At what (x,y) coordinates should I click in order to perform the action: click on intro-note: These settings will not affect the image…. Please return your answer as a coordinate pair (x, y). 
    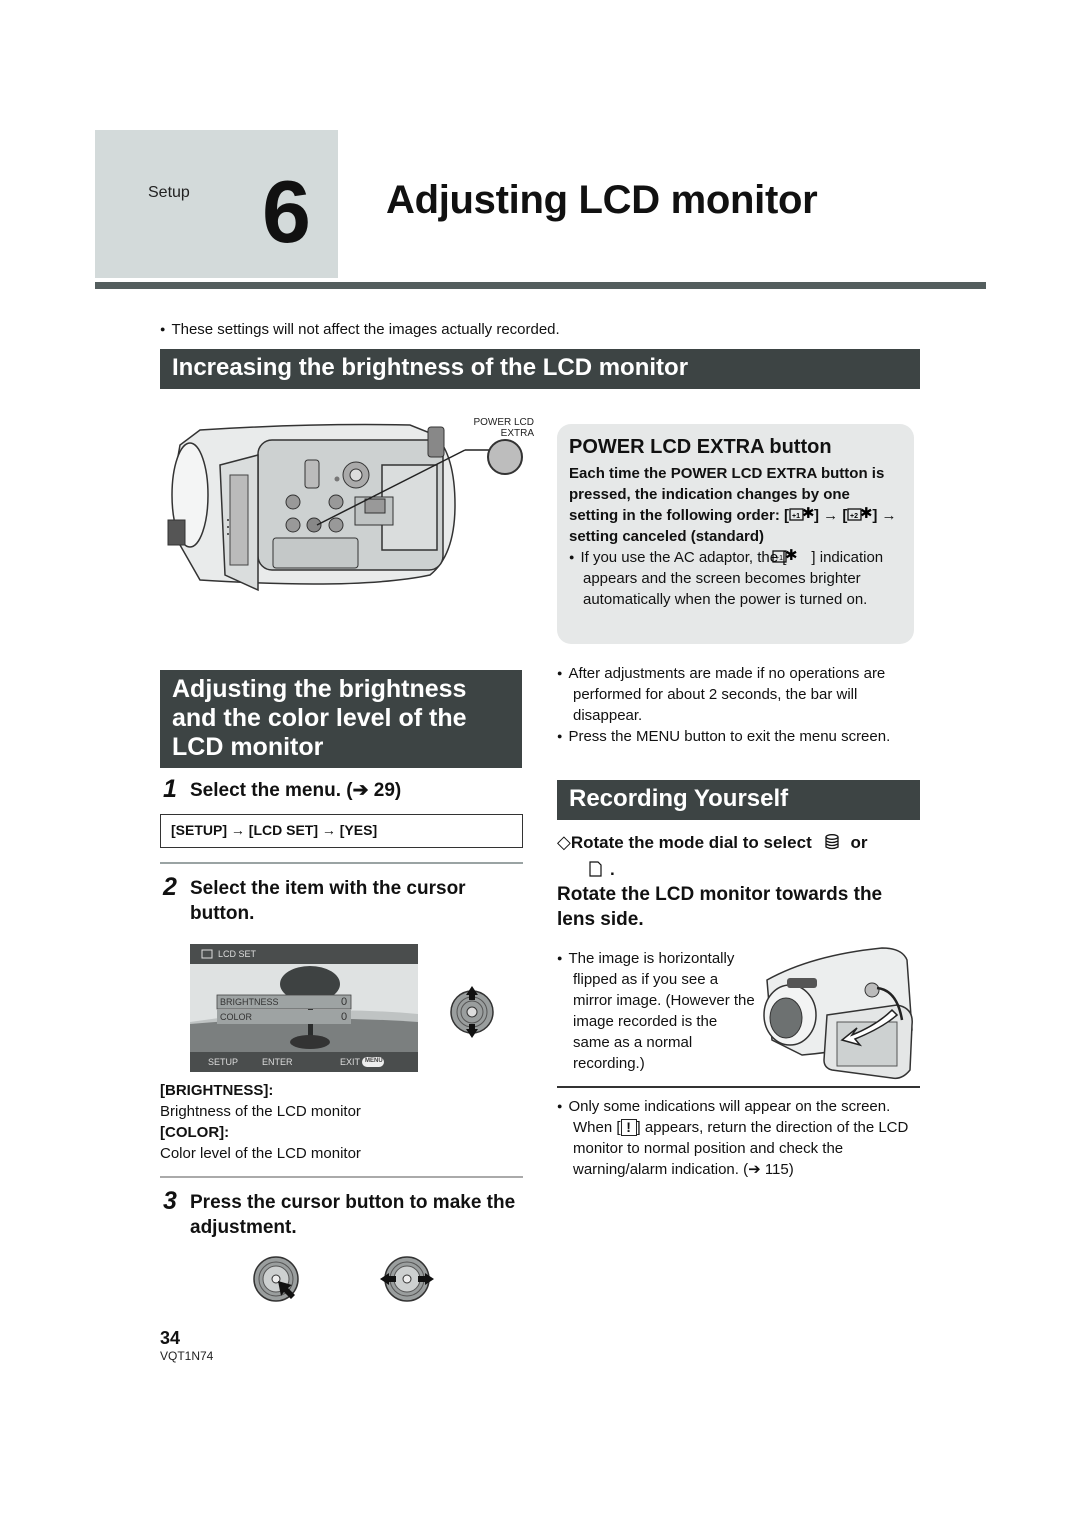
    Looking at the image, I should click on (359, 329).